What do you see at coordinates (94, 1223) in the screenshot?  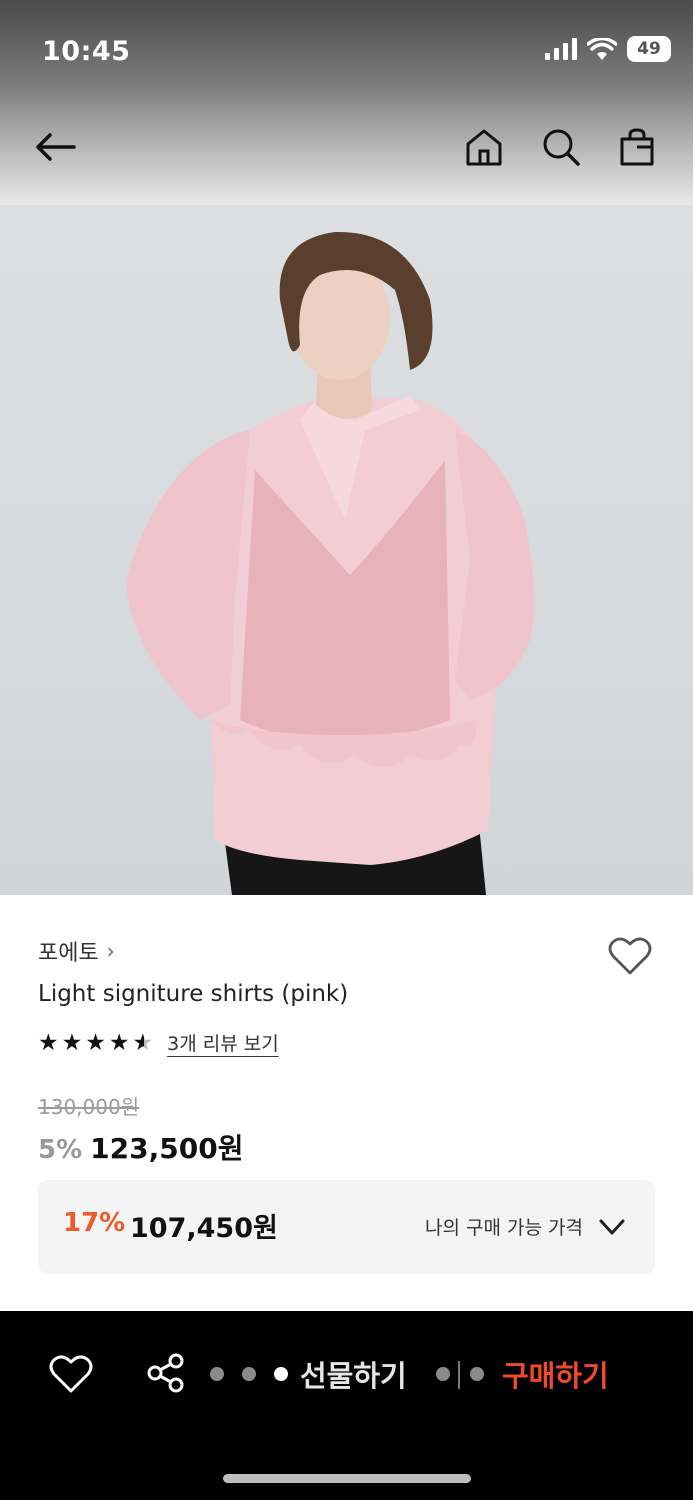 I see `my-price-percent: 17%` at bounding box center [94, 1223].